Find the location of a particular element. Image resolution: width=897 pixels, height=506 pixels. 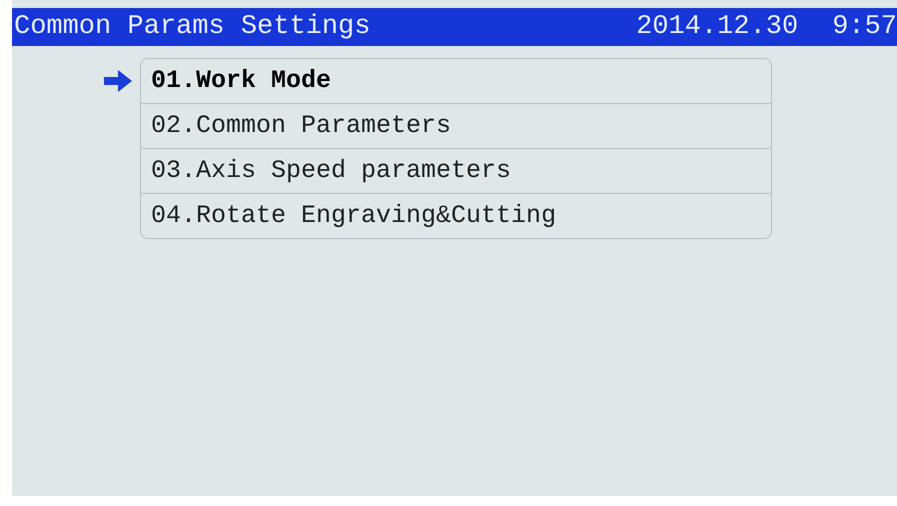

date-text: 2014.12.30 is located at coordinates (717, 27).